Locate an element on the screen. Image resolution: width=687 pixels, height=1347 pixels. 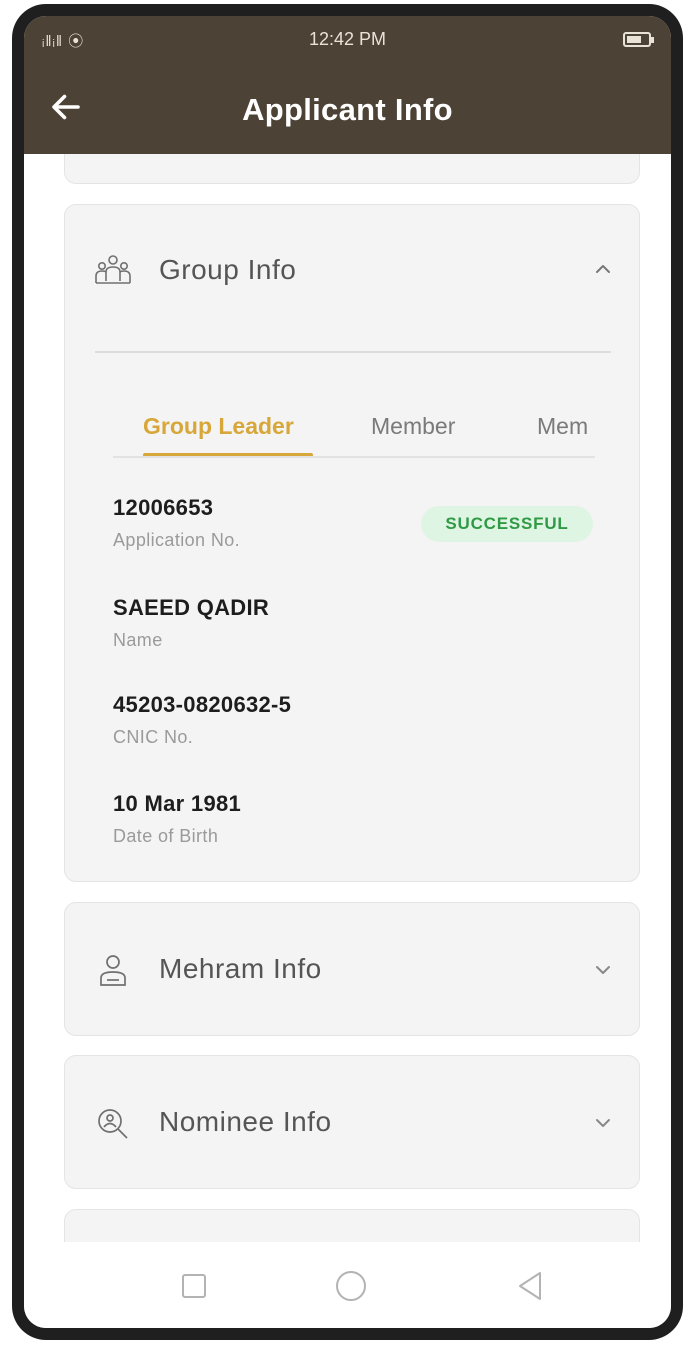
cnic-value: 45203-0820632-5 is located at coordinates (202, 704).